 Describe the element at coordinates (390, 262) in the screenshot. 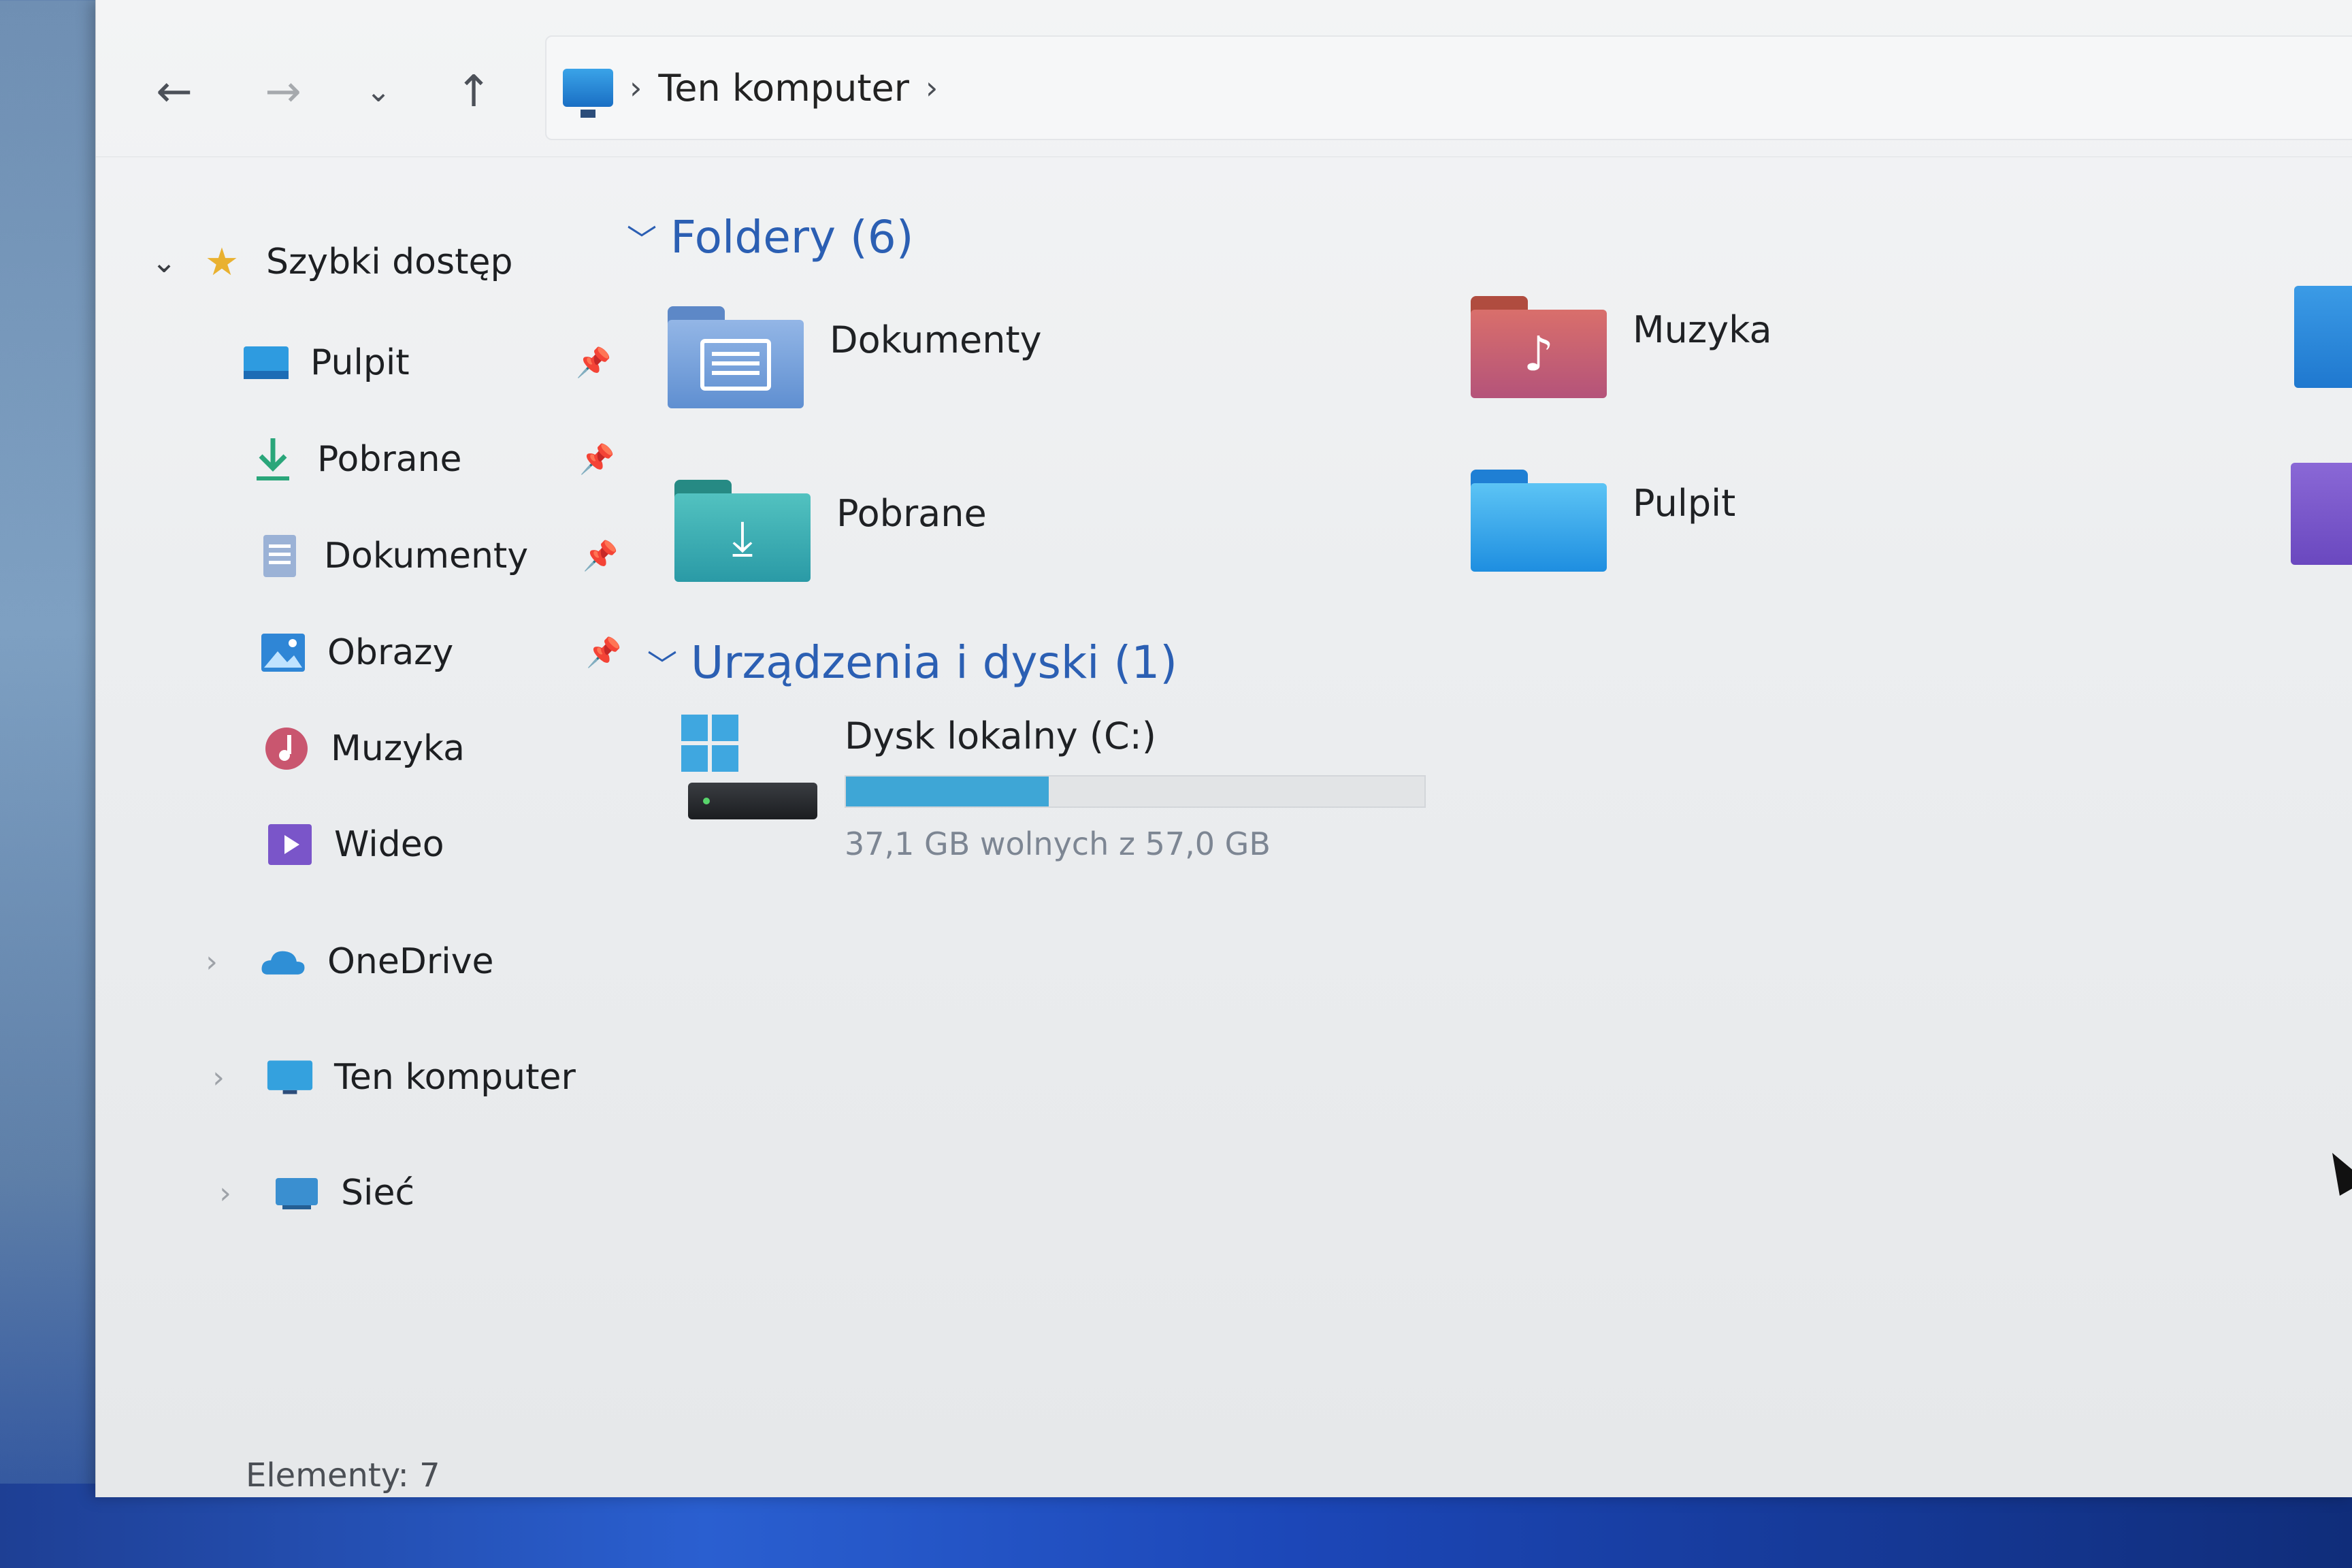

I see `sidebar-item-label: Szybki dostęp` at that location.